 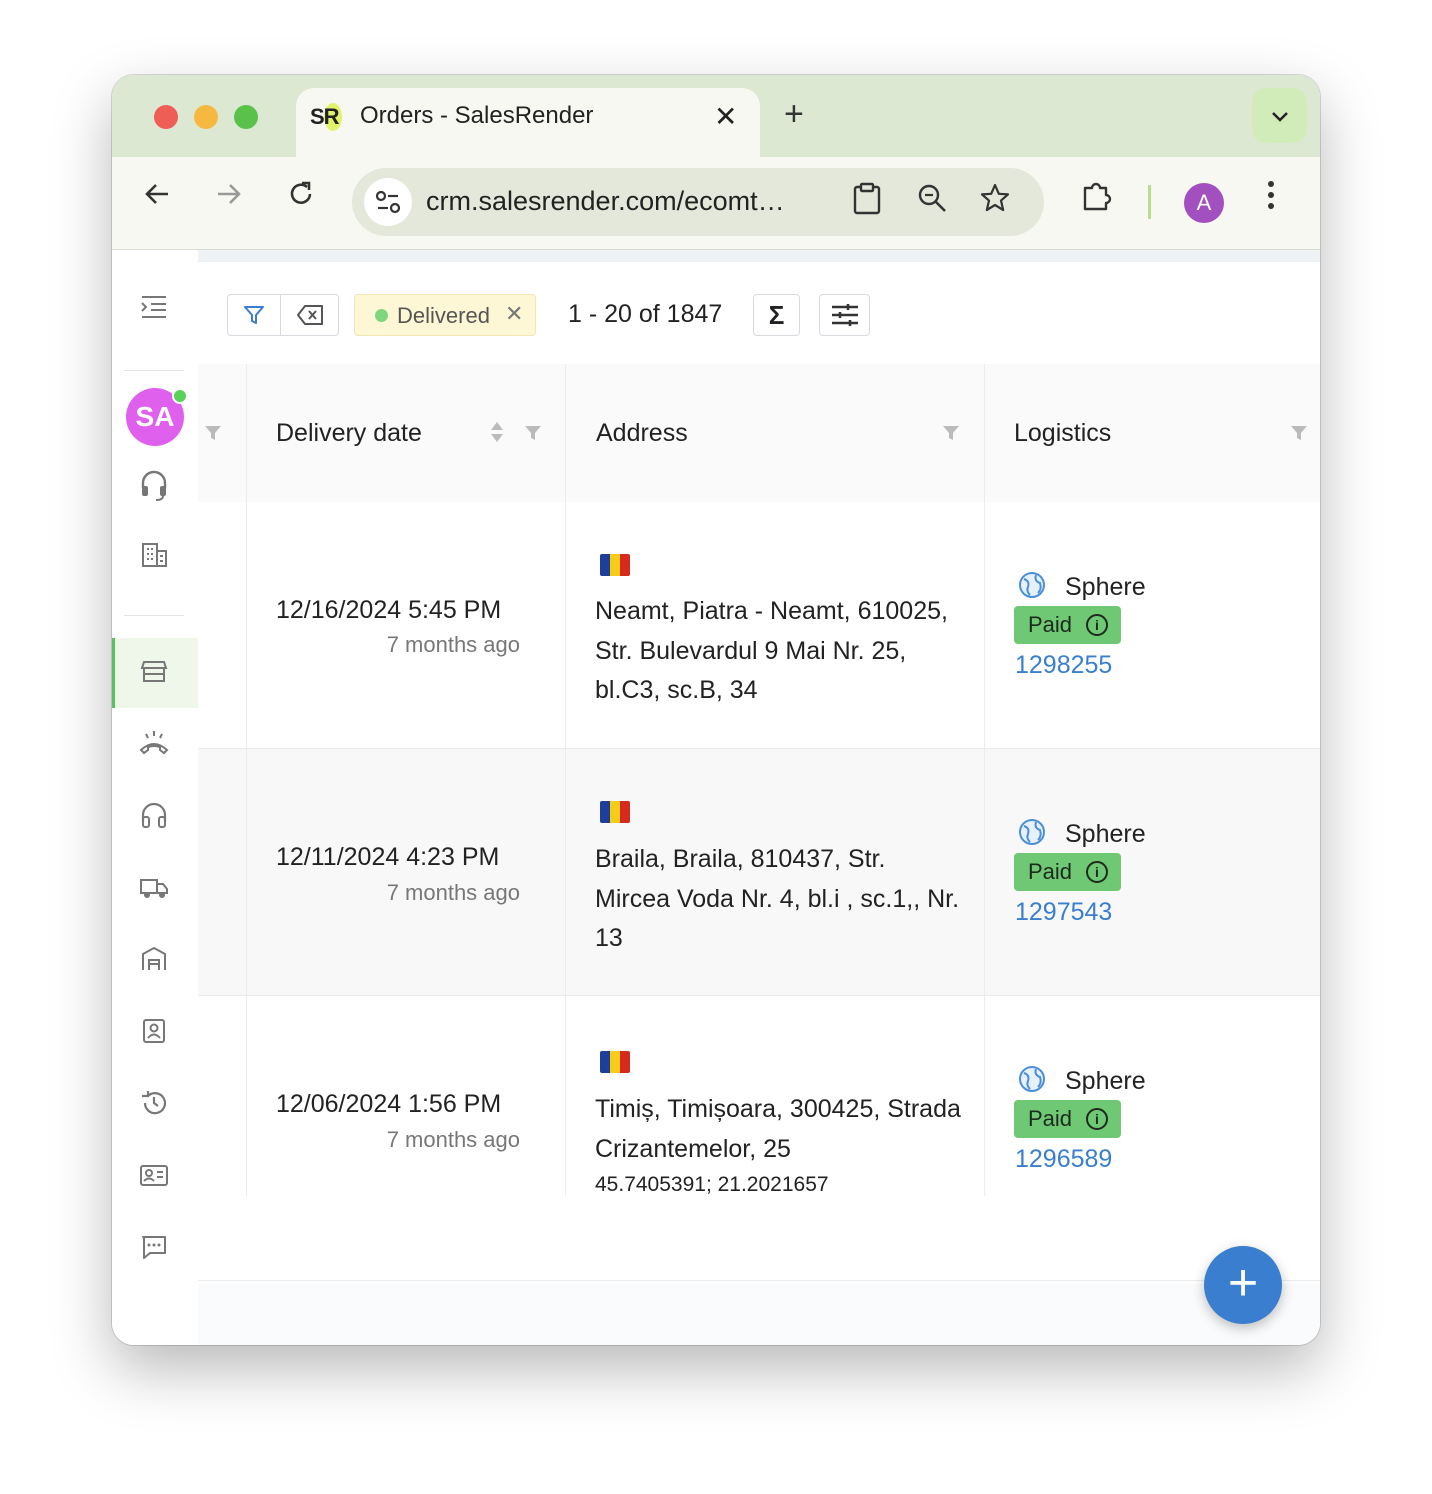 What do you see at coordinates (154, 1108) in the screenshot?
I see `history-icon` at bounding box center [154, 1108].